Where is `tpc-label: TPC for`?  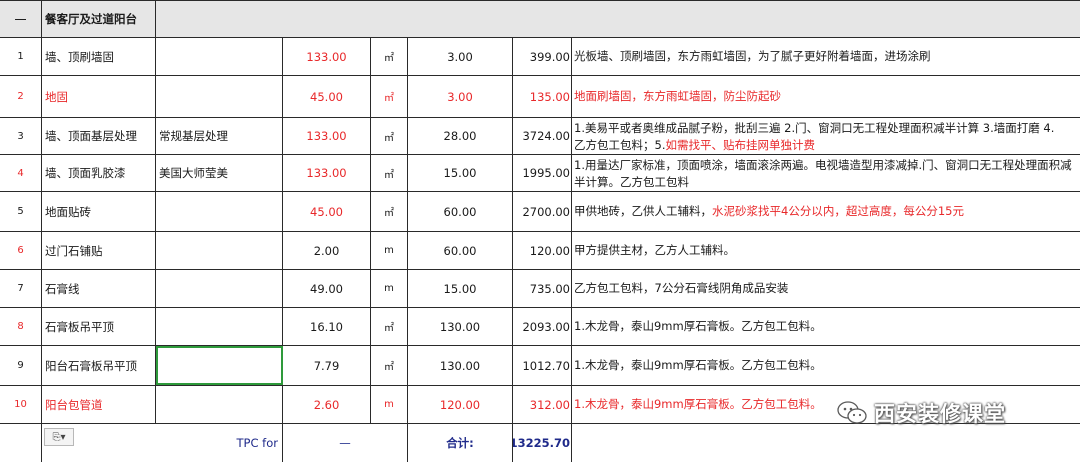 tpc-label: TPC for is located at coordinates (162, 443).